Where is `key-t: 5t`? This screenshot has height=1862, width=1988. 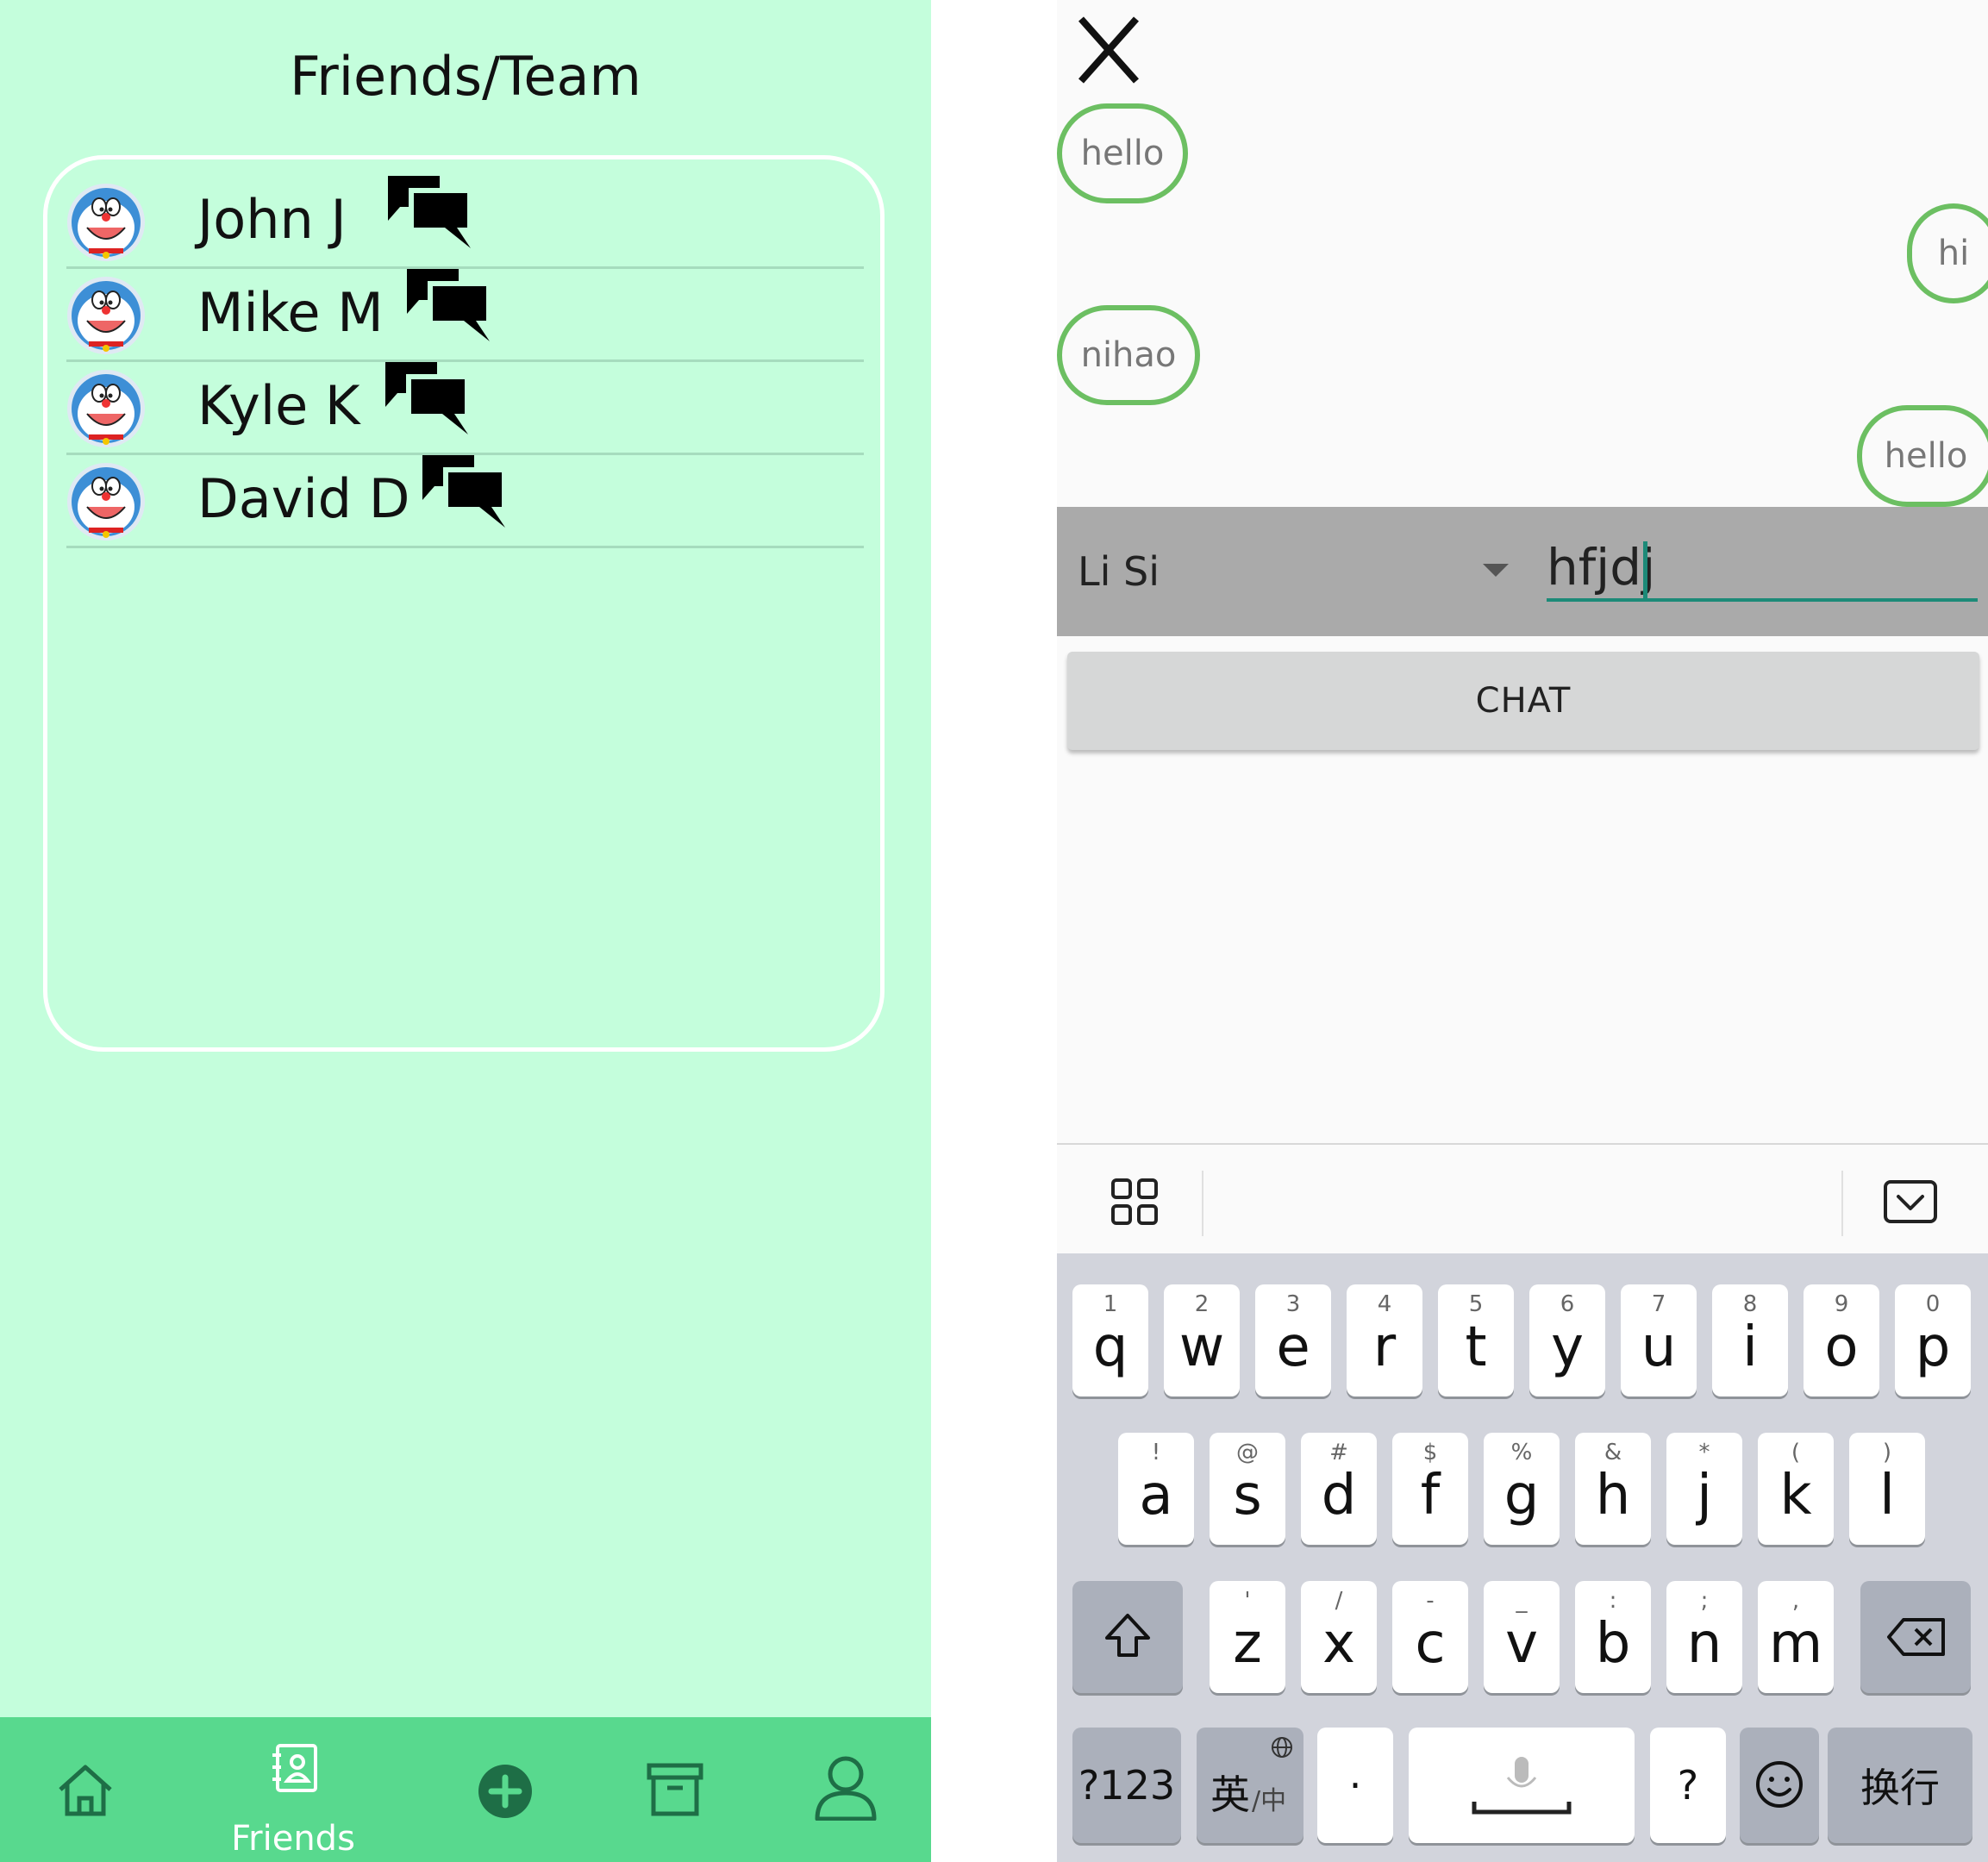 key-t: 5t is located at coordinates (1476, 1340).